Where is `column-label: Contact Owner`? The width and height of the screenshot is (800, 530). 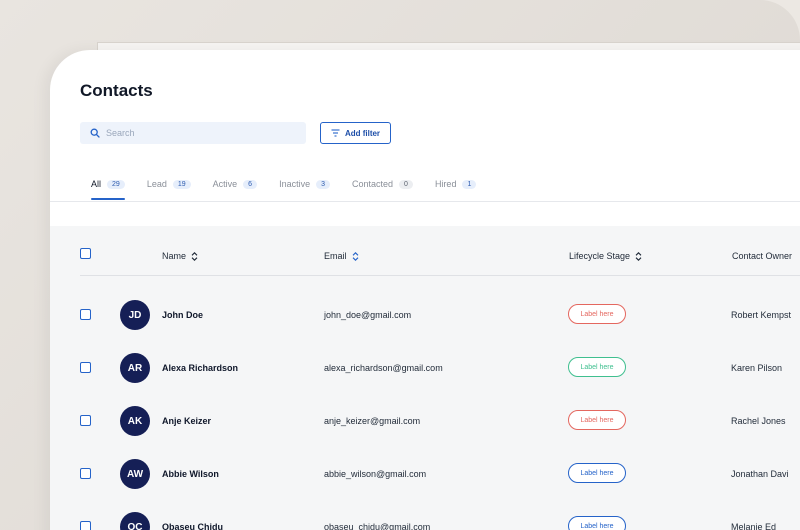
column-label: Contact Owner is located at coordinates (762, 256).